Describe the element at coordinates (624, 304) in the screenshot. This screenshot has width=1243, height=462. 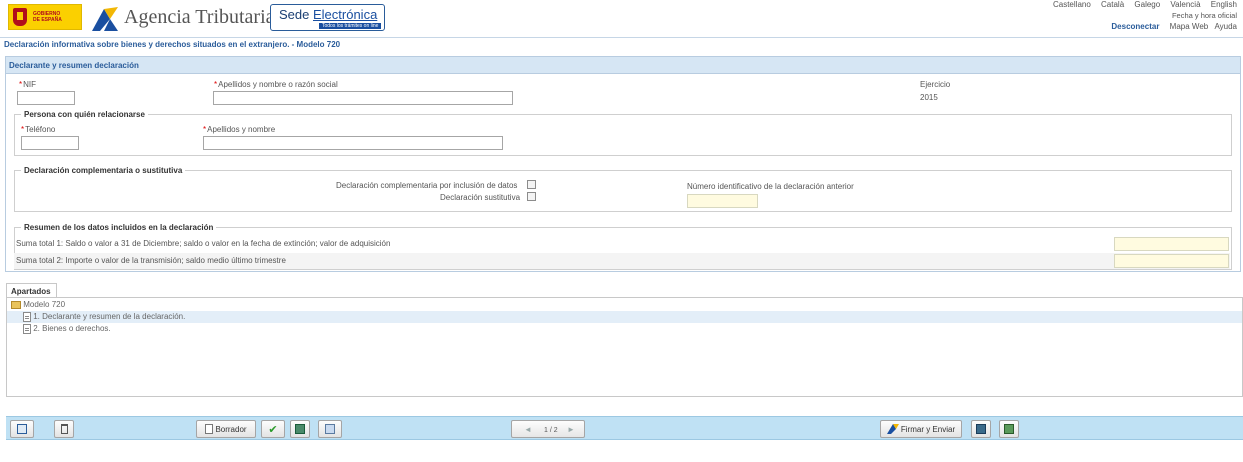
I see `tree-root: Modelo 720` at that location.